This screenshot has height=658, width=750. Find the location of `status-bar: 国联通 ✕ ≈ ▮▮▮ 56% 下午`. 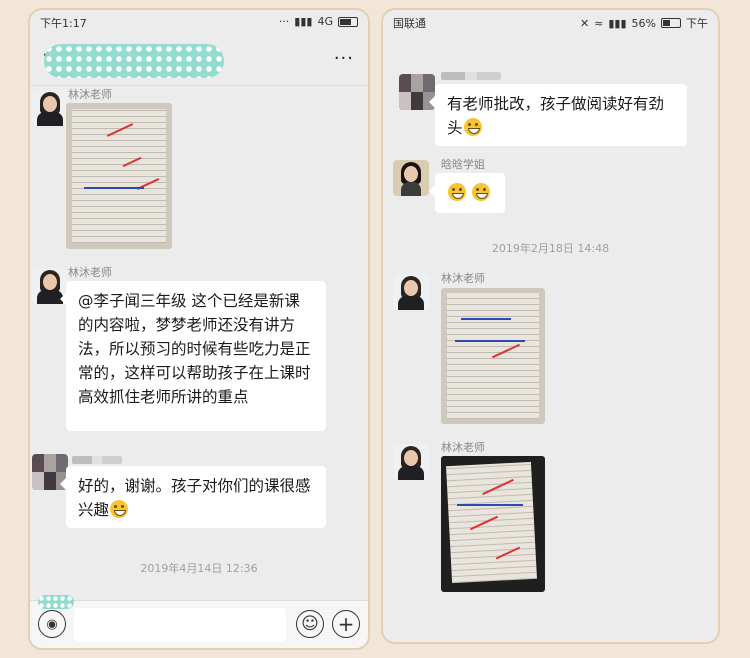

status-bar: 国联通 ✕ ≈ ▮▮▮ 56% 下午 is located at coordinates (550, 23).